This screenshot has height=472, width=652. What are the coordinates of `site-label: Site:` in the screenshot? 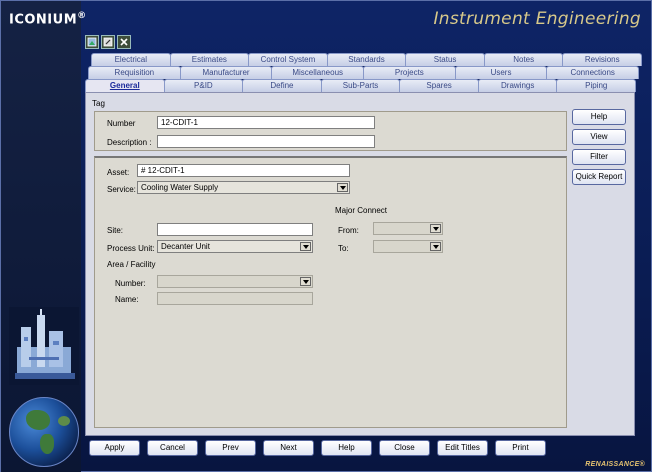 It's located at (115, 230).